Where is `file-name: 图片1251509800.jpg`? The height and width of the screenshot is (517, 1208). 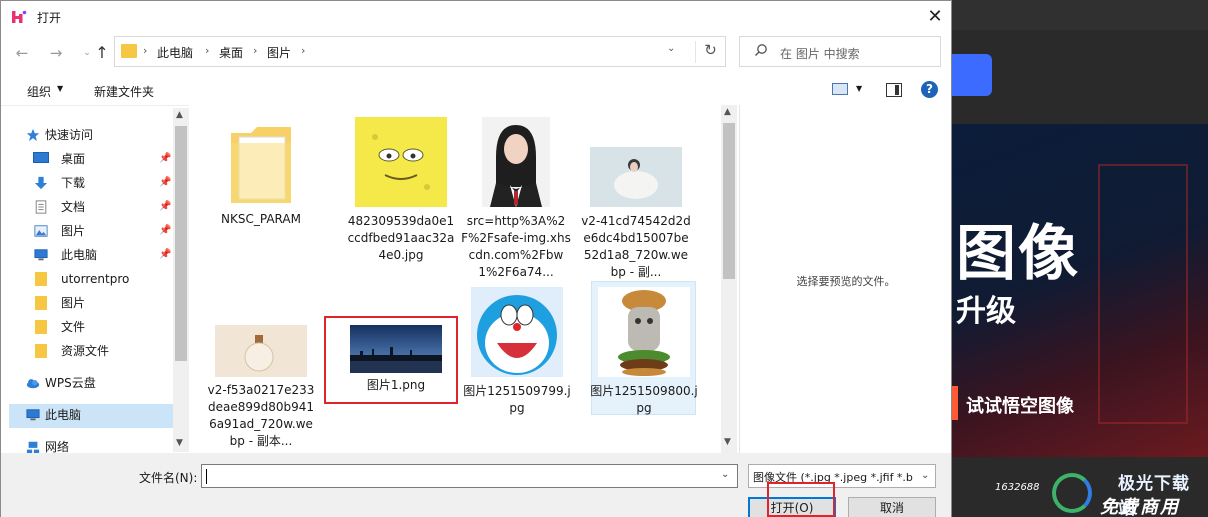 file-name: 图片1251509800.jpg is located at coordinates (644, 399).